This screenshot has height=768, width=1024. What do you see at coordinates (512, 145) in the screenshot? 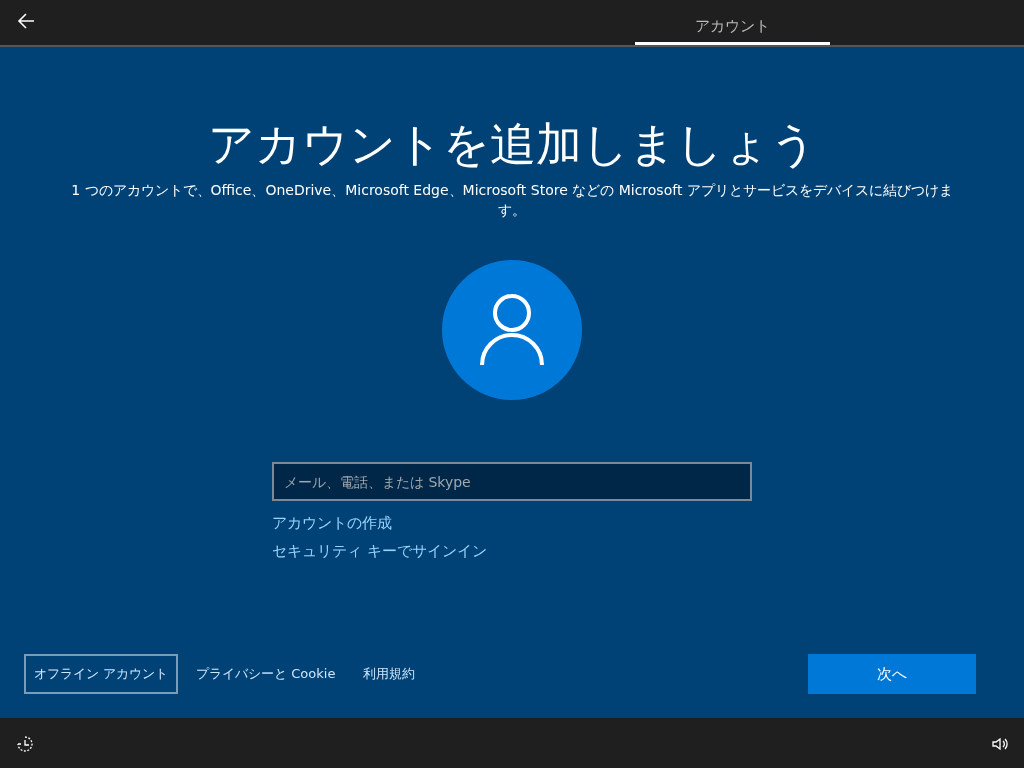
I see `page-heading: アカウントを追加しましょう` at bounding box center [512, 145].